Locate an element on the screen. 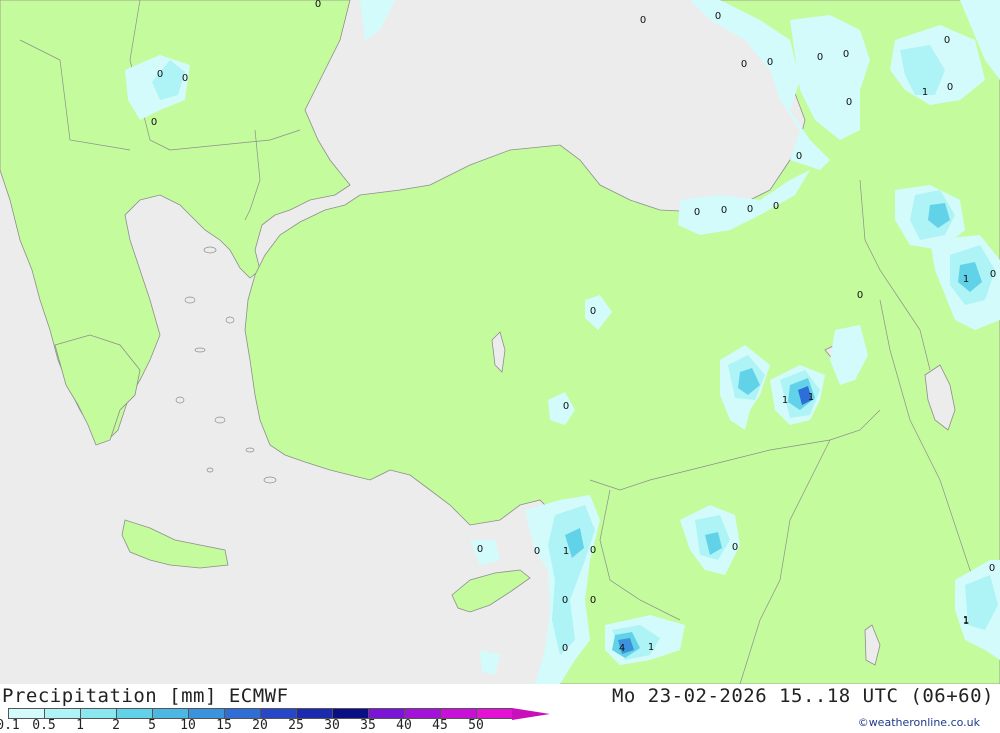 This screenshot has width=1000, height=733. valid-time: Mo 23-02-2026 15..18 UTC (06+60) is located at coordinates (802, 696).